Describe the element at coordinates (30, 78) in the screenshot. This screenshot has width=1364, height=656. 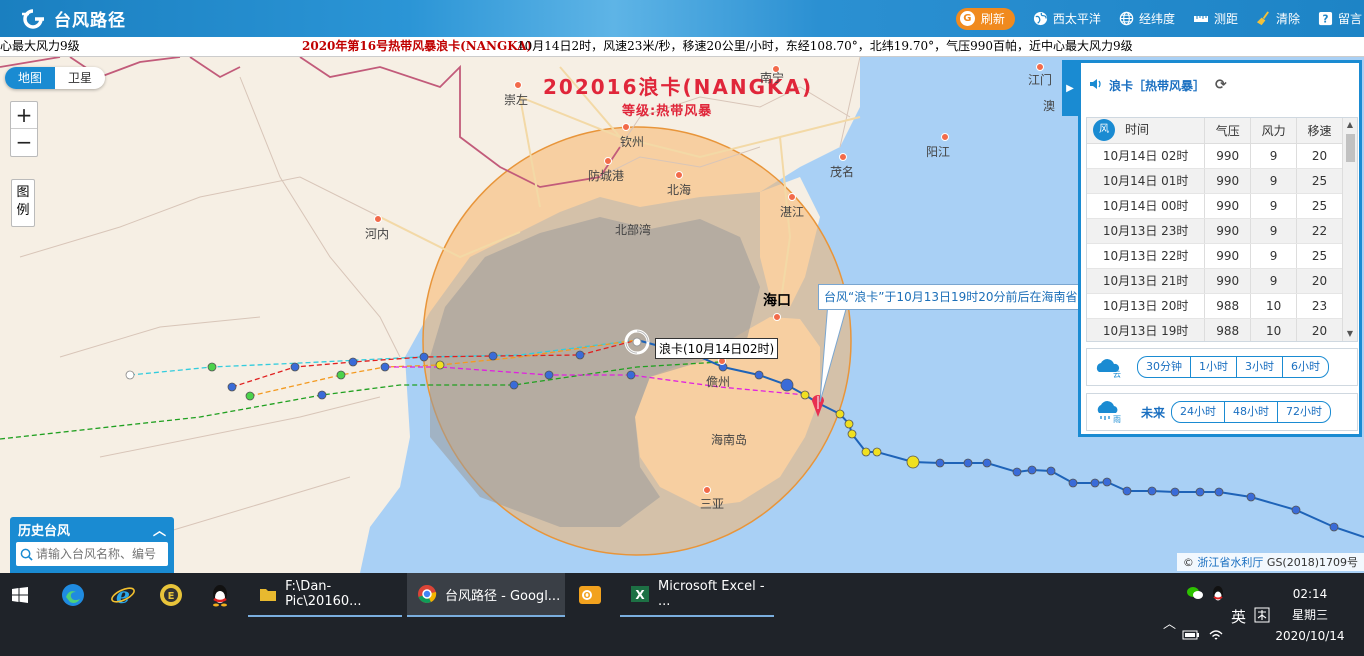
I see `tab-map: 地图` at that location.